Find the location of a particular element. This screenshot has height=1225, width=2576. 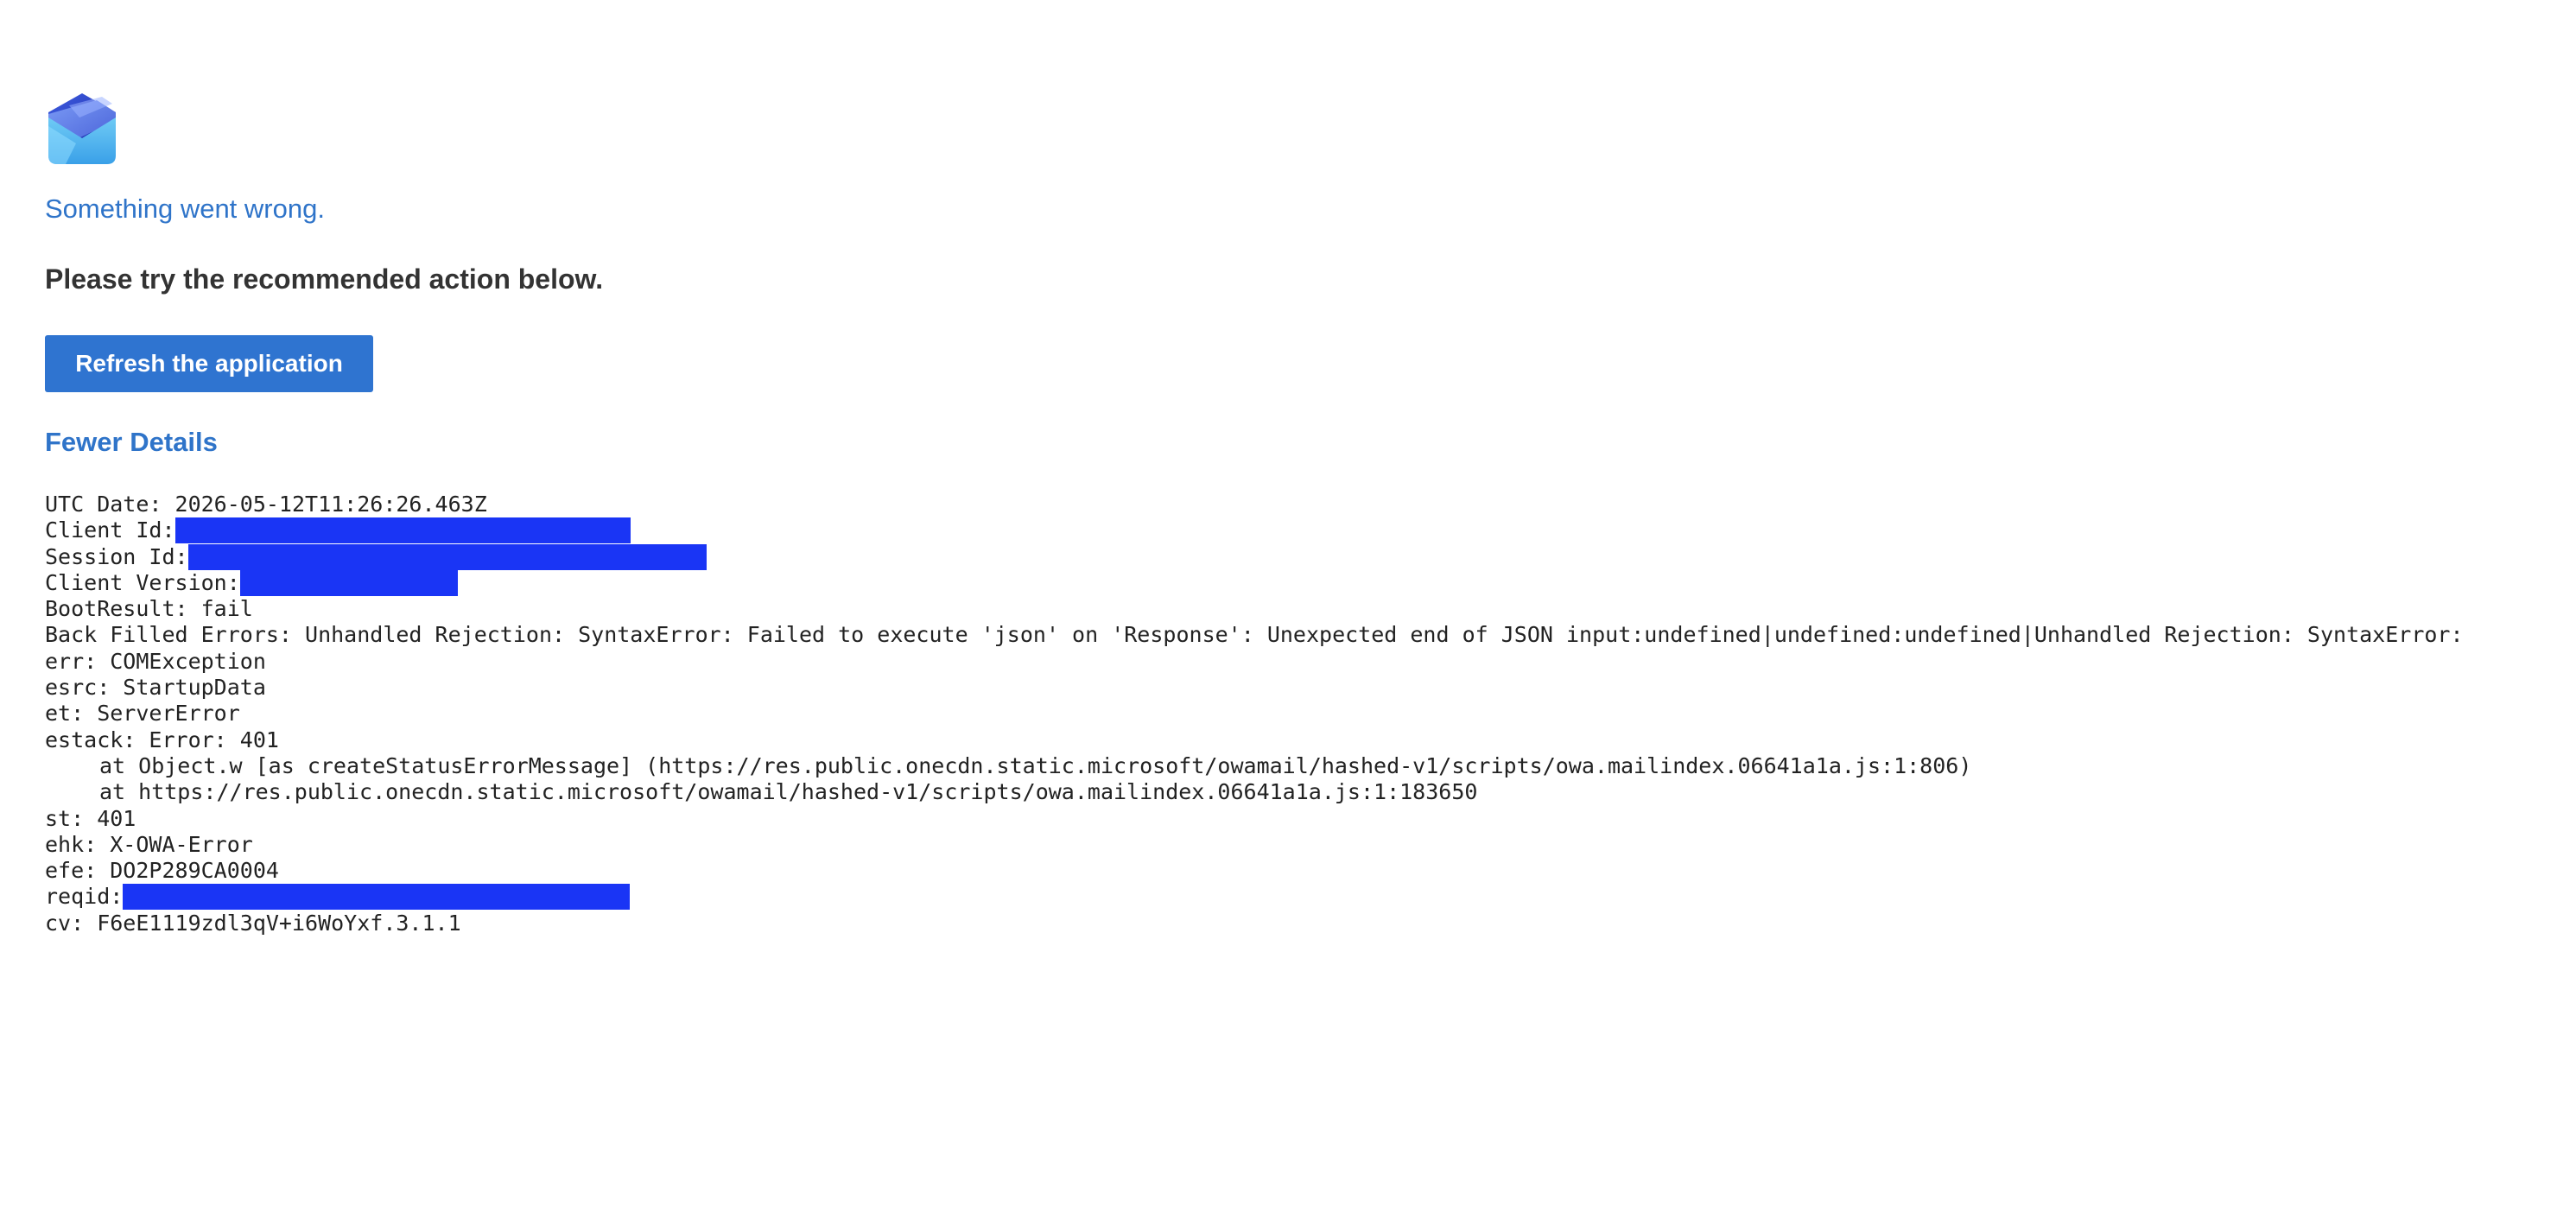

detail-esrc: esrc: StartupData is located at coordinates (155, 688).